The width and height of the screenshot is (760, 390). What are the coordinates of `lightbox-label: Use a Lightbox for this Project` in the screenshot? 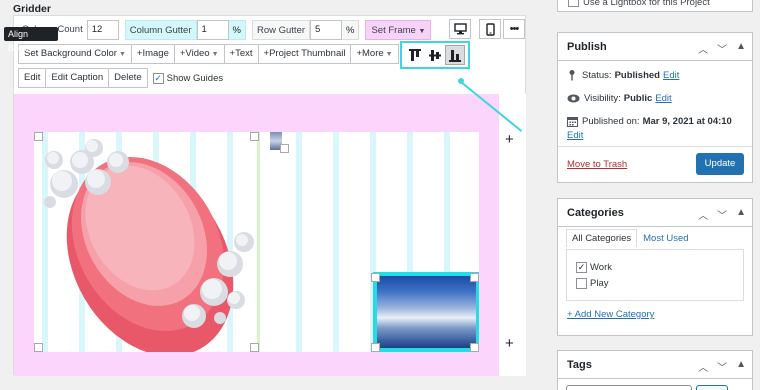 It's located at (646, 4).